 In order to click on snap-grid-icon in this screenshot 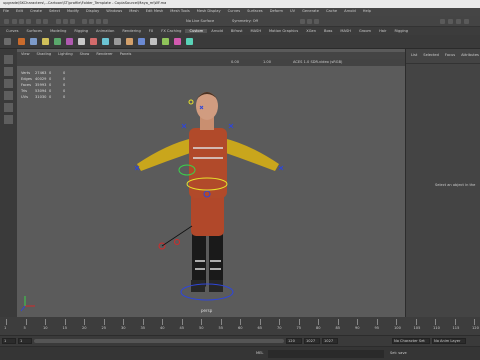, I will do `click(84, 21)`.